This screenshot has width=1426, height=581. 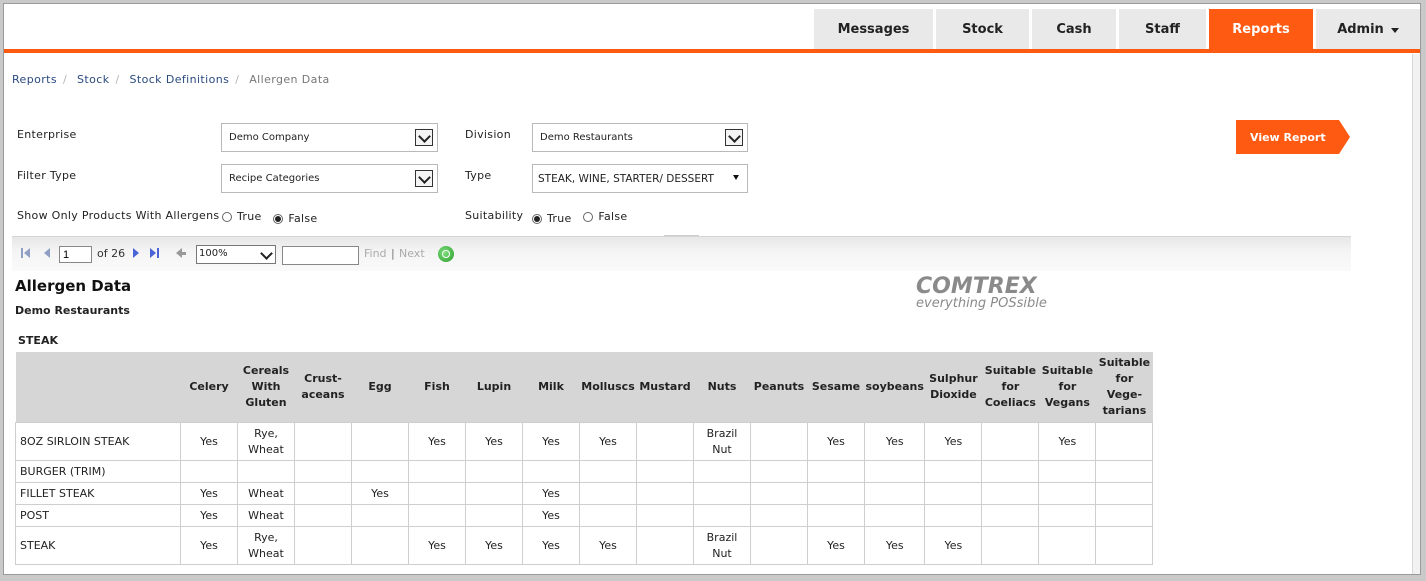 What do you see at coordinates (626, 178) in the screenshot?
I see `type-value: STEAK, WINE, STARTER/ DESSERT` at bounding box center [626, 178].